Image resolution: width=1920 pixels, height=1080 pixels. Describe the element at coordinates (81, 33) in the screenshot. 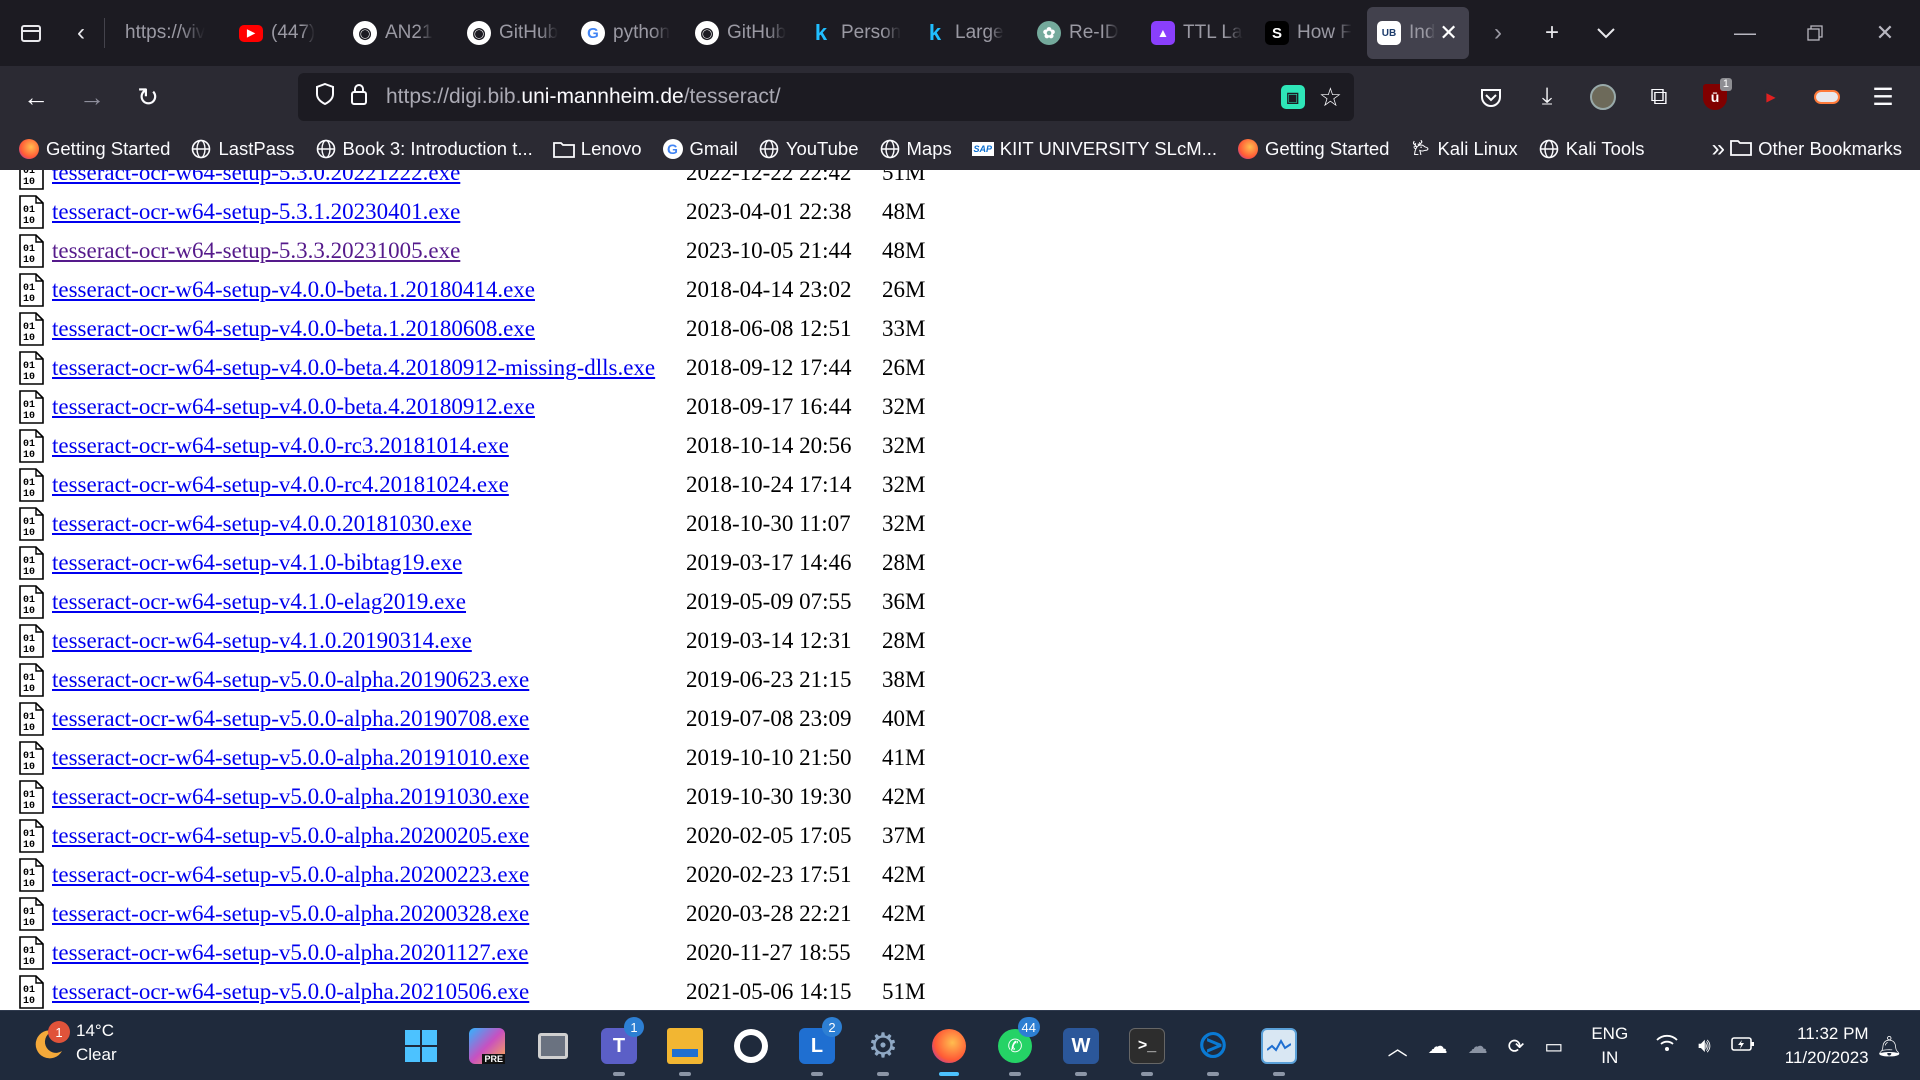

I see `tab-scroll-left-icon: ‹` at that location.